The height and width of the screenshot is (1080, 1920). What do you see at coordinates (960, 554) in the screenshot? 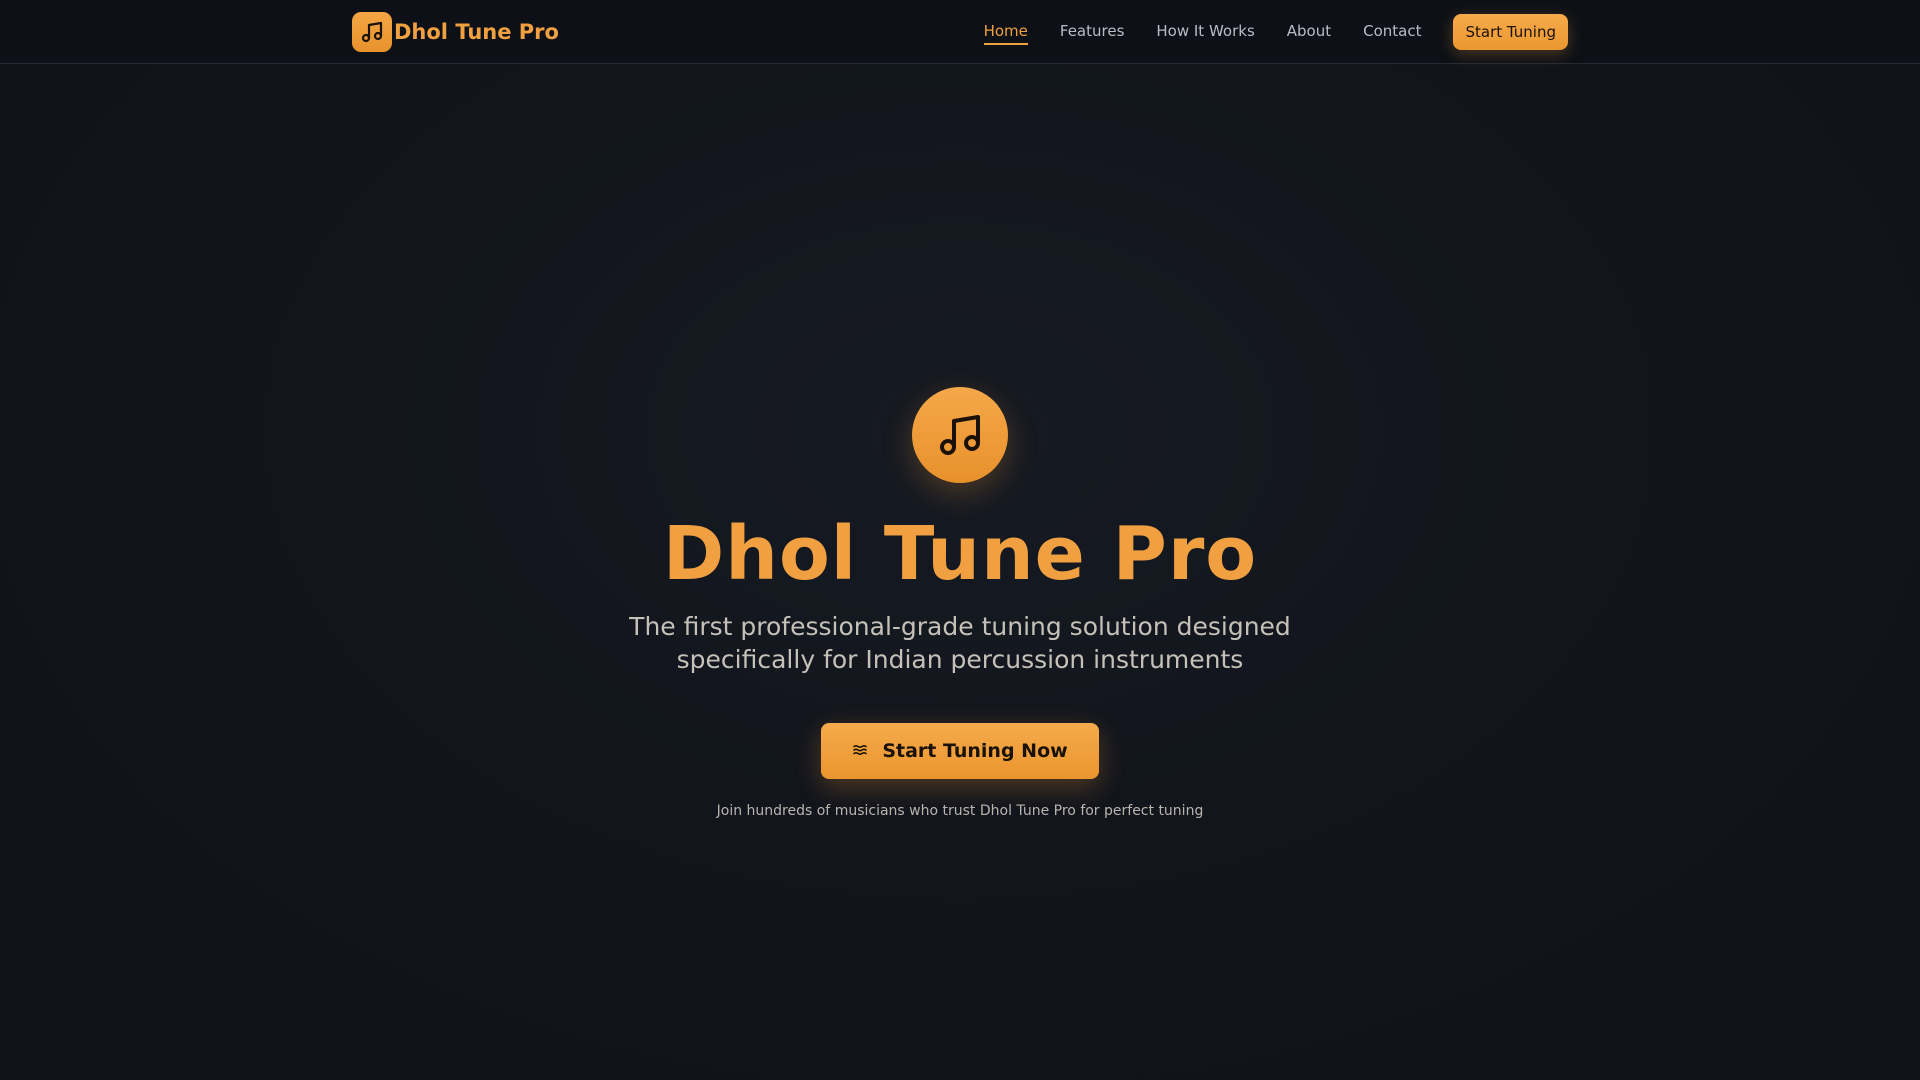
I see `hero-title: Dhol Tune Pro` at bounding box center [960, 554].